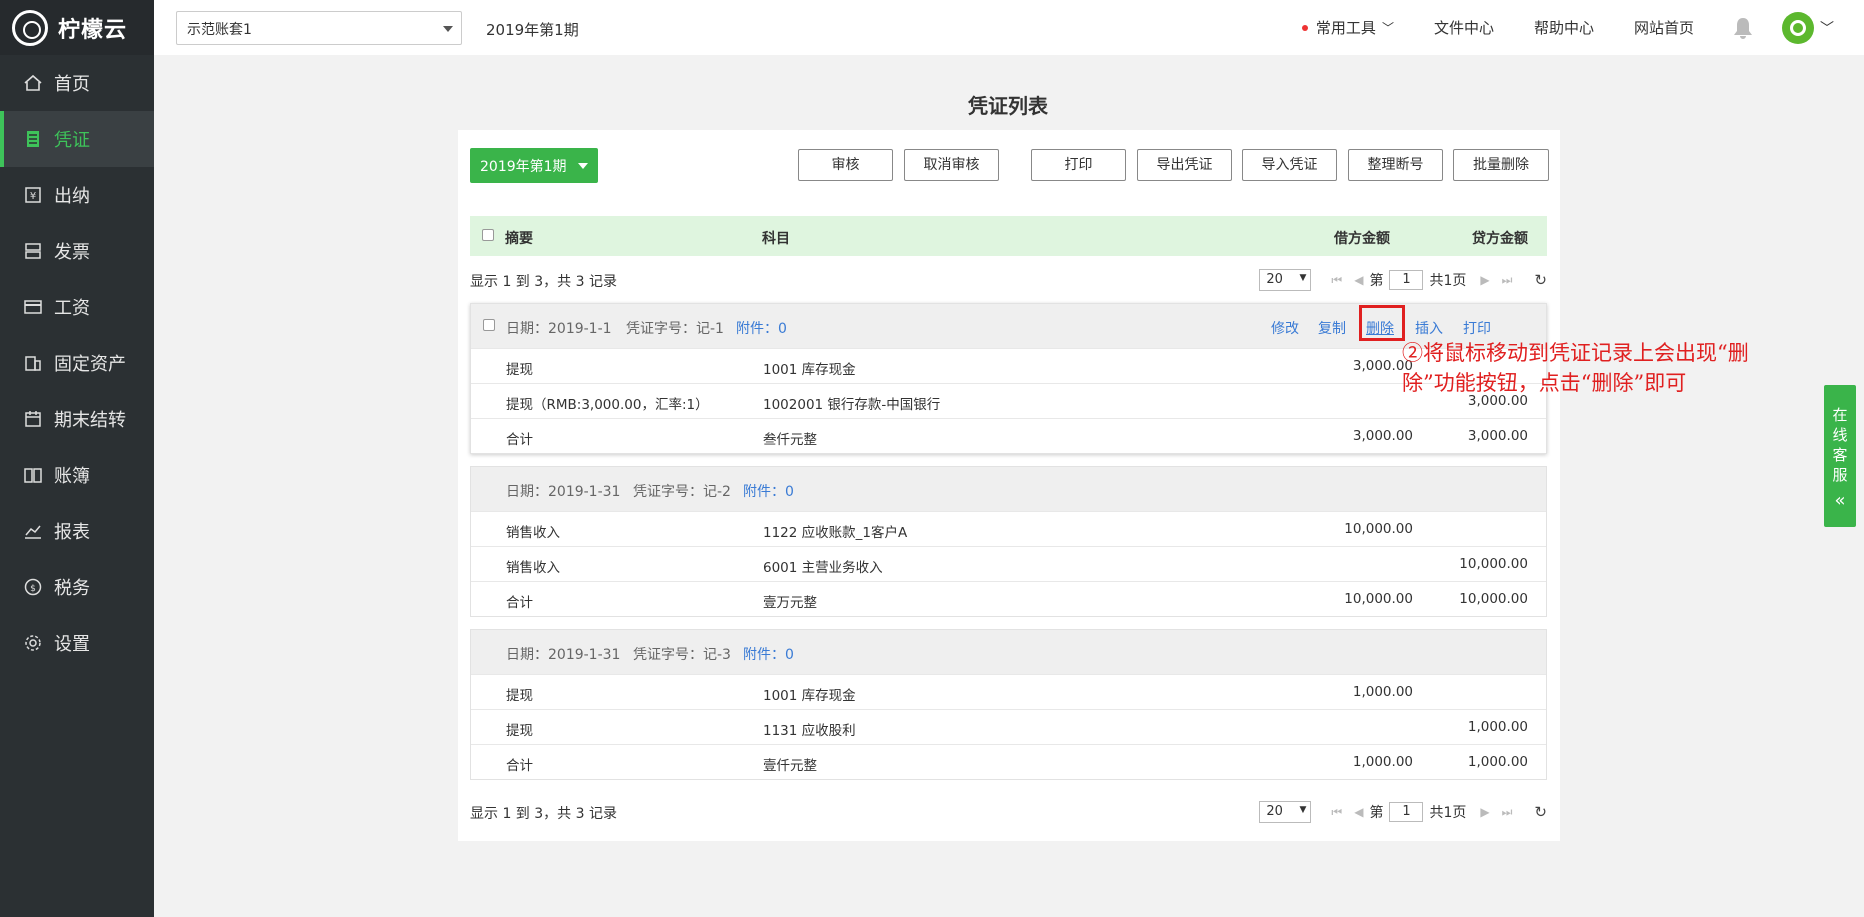 Image resolution: width=1864 pixels, height=917 pixels. What do you see at coordinates (1464, 27) in the screenshot?
I see `file-center-link: 文件中心` at bounding box center [1464, 27].